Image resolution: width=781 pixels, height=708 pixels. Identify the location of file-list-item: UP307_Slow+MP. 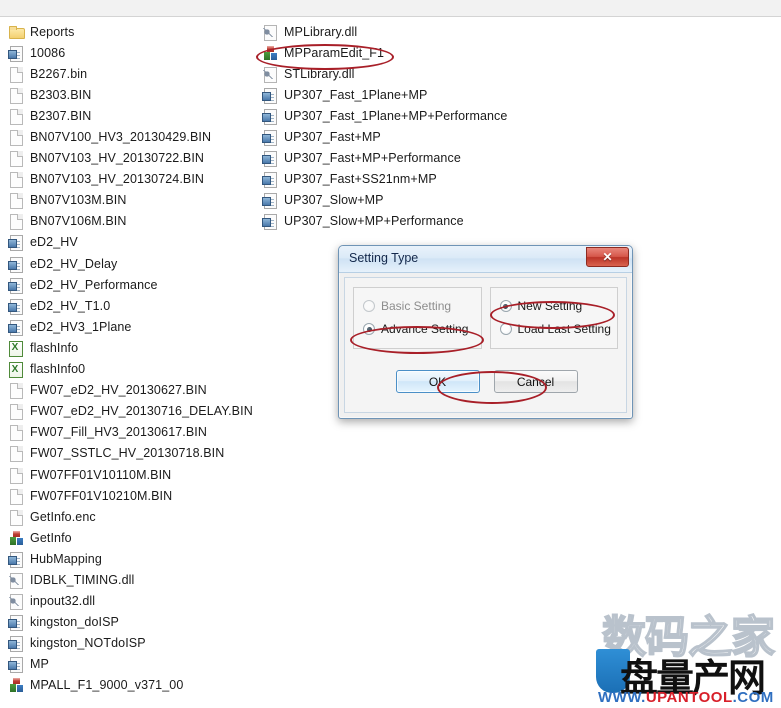
(412, 200).